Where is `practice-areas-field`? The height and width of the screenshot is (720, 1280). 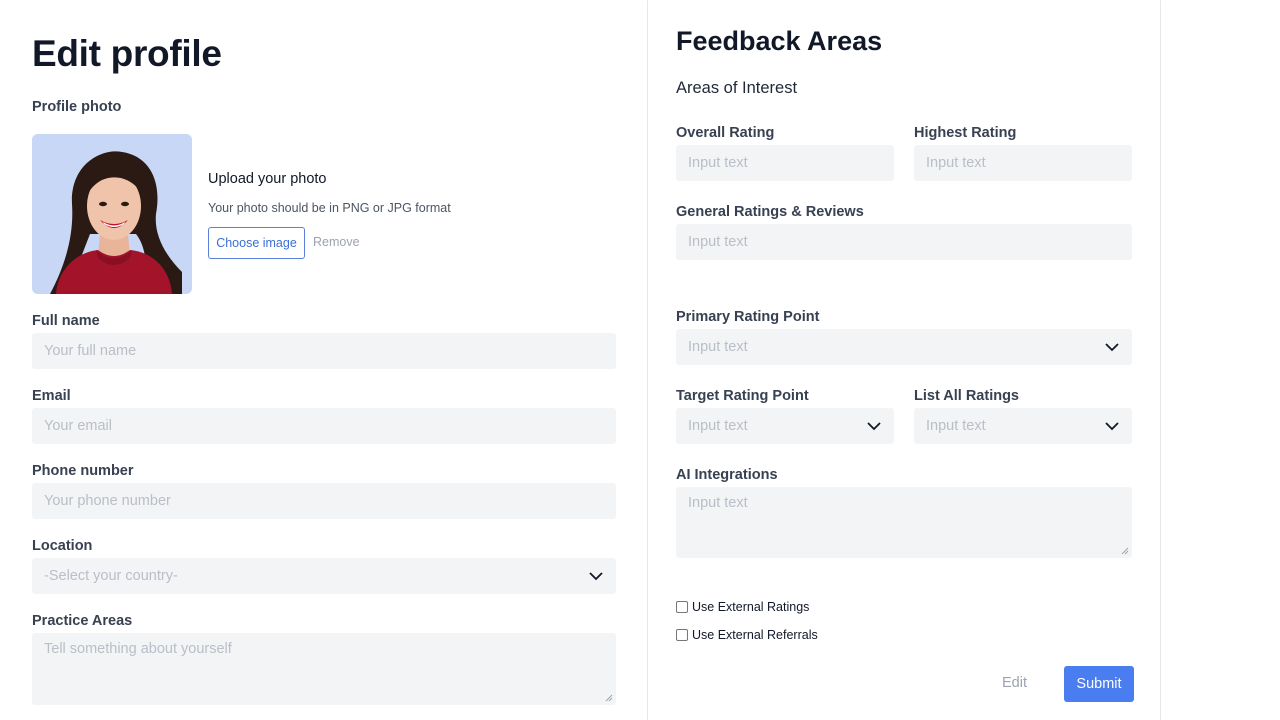
practice-areas-field is located at coordinates (324, 669).